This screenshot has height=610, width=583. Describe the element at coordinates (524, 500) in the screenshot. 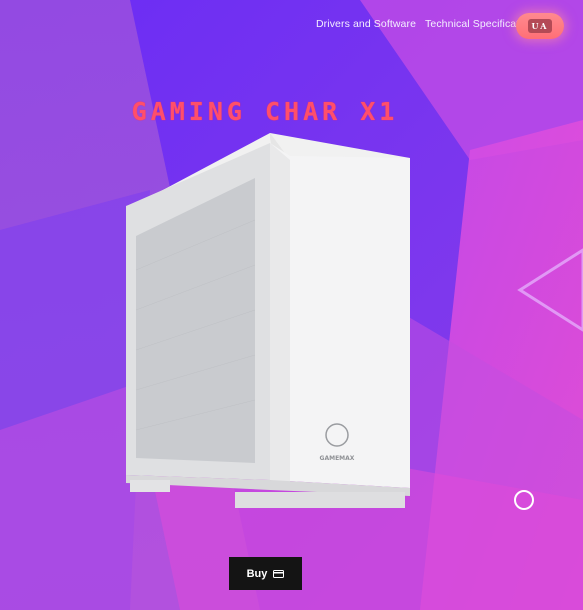

I see `carousel-indicator` at that location.